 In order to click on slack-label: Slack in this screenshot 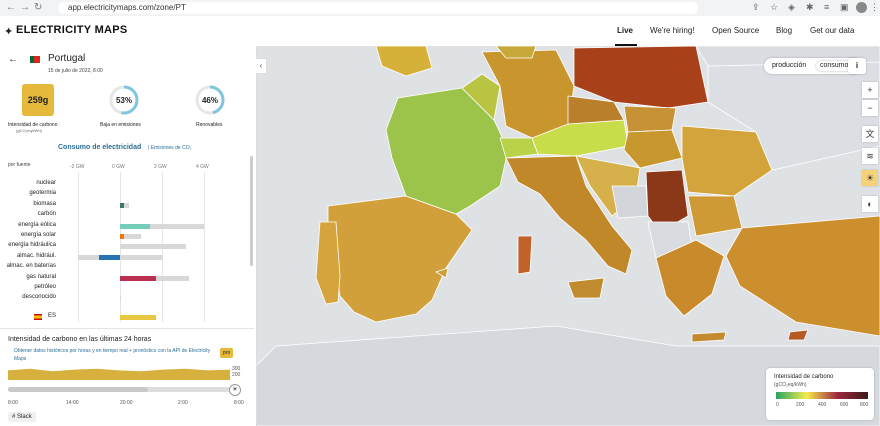, I will do `click(24, 417)`.